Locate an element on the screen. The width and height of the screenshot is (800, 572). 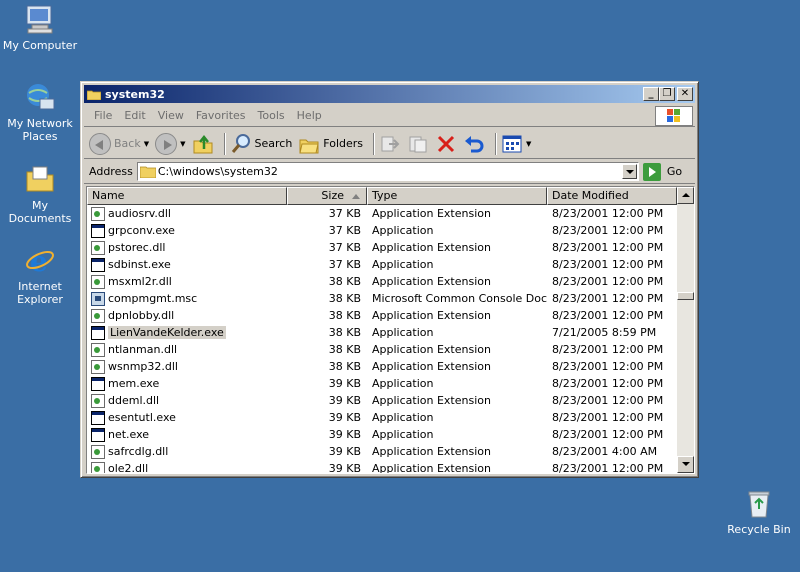
copy-to-button is located at coordinates (418, 144).